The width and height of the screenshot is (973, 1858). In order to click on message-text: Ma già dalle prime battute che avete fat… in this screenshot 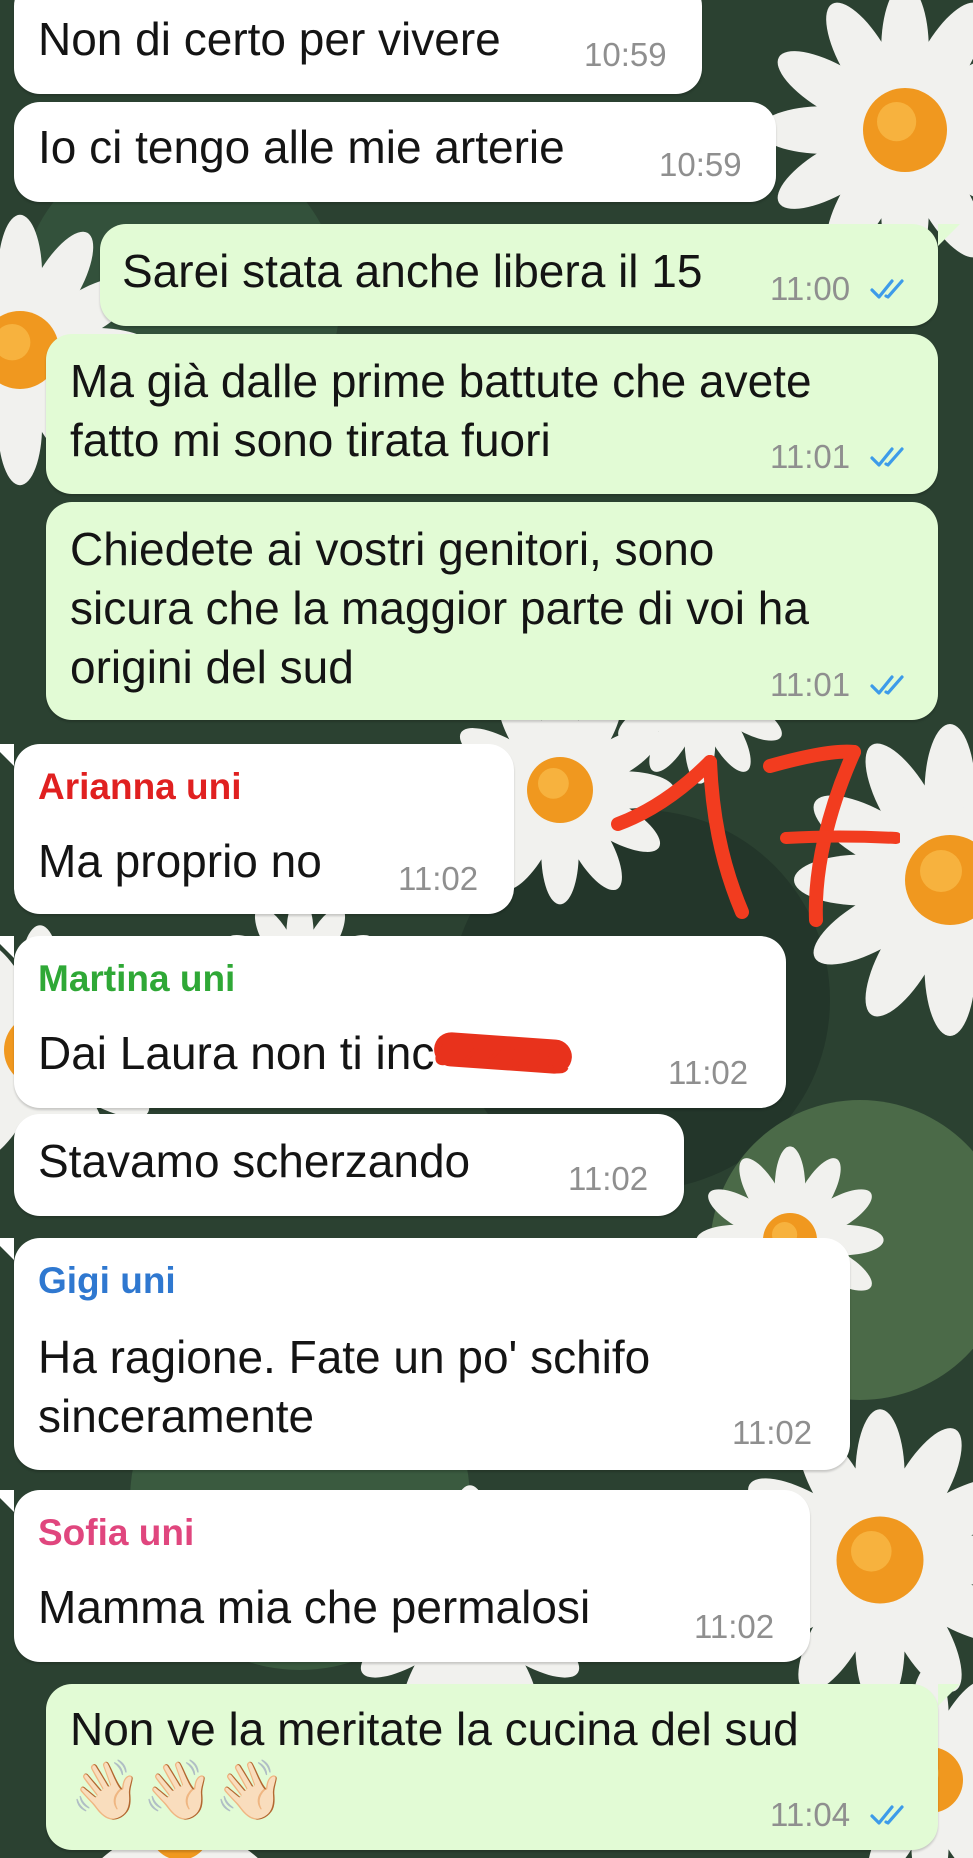, I will do `click(441, 410)`.